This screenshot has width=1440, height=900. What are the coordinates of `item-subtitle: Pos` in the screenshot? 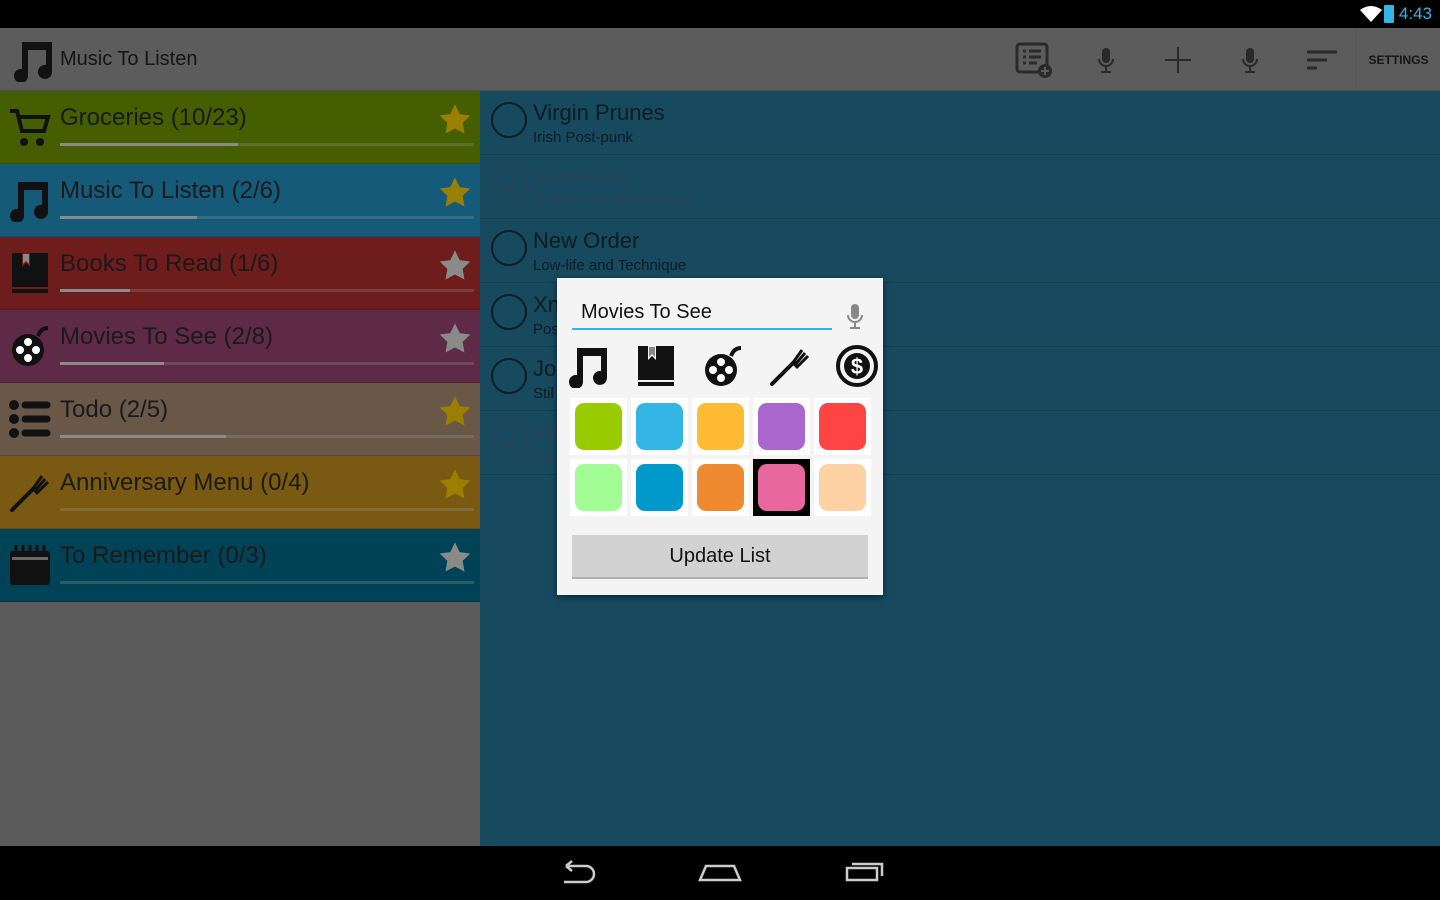 It's located at (546, 329).